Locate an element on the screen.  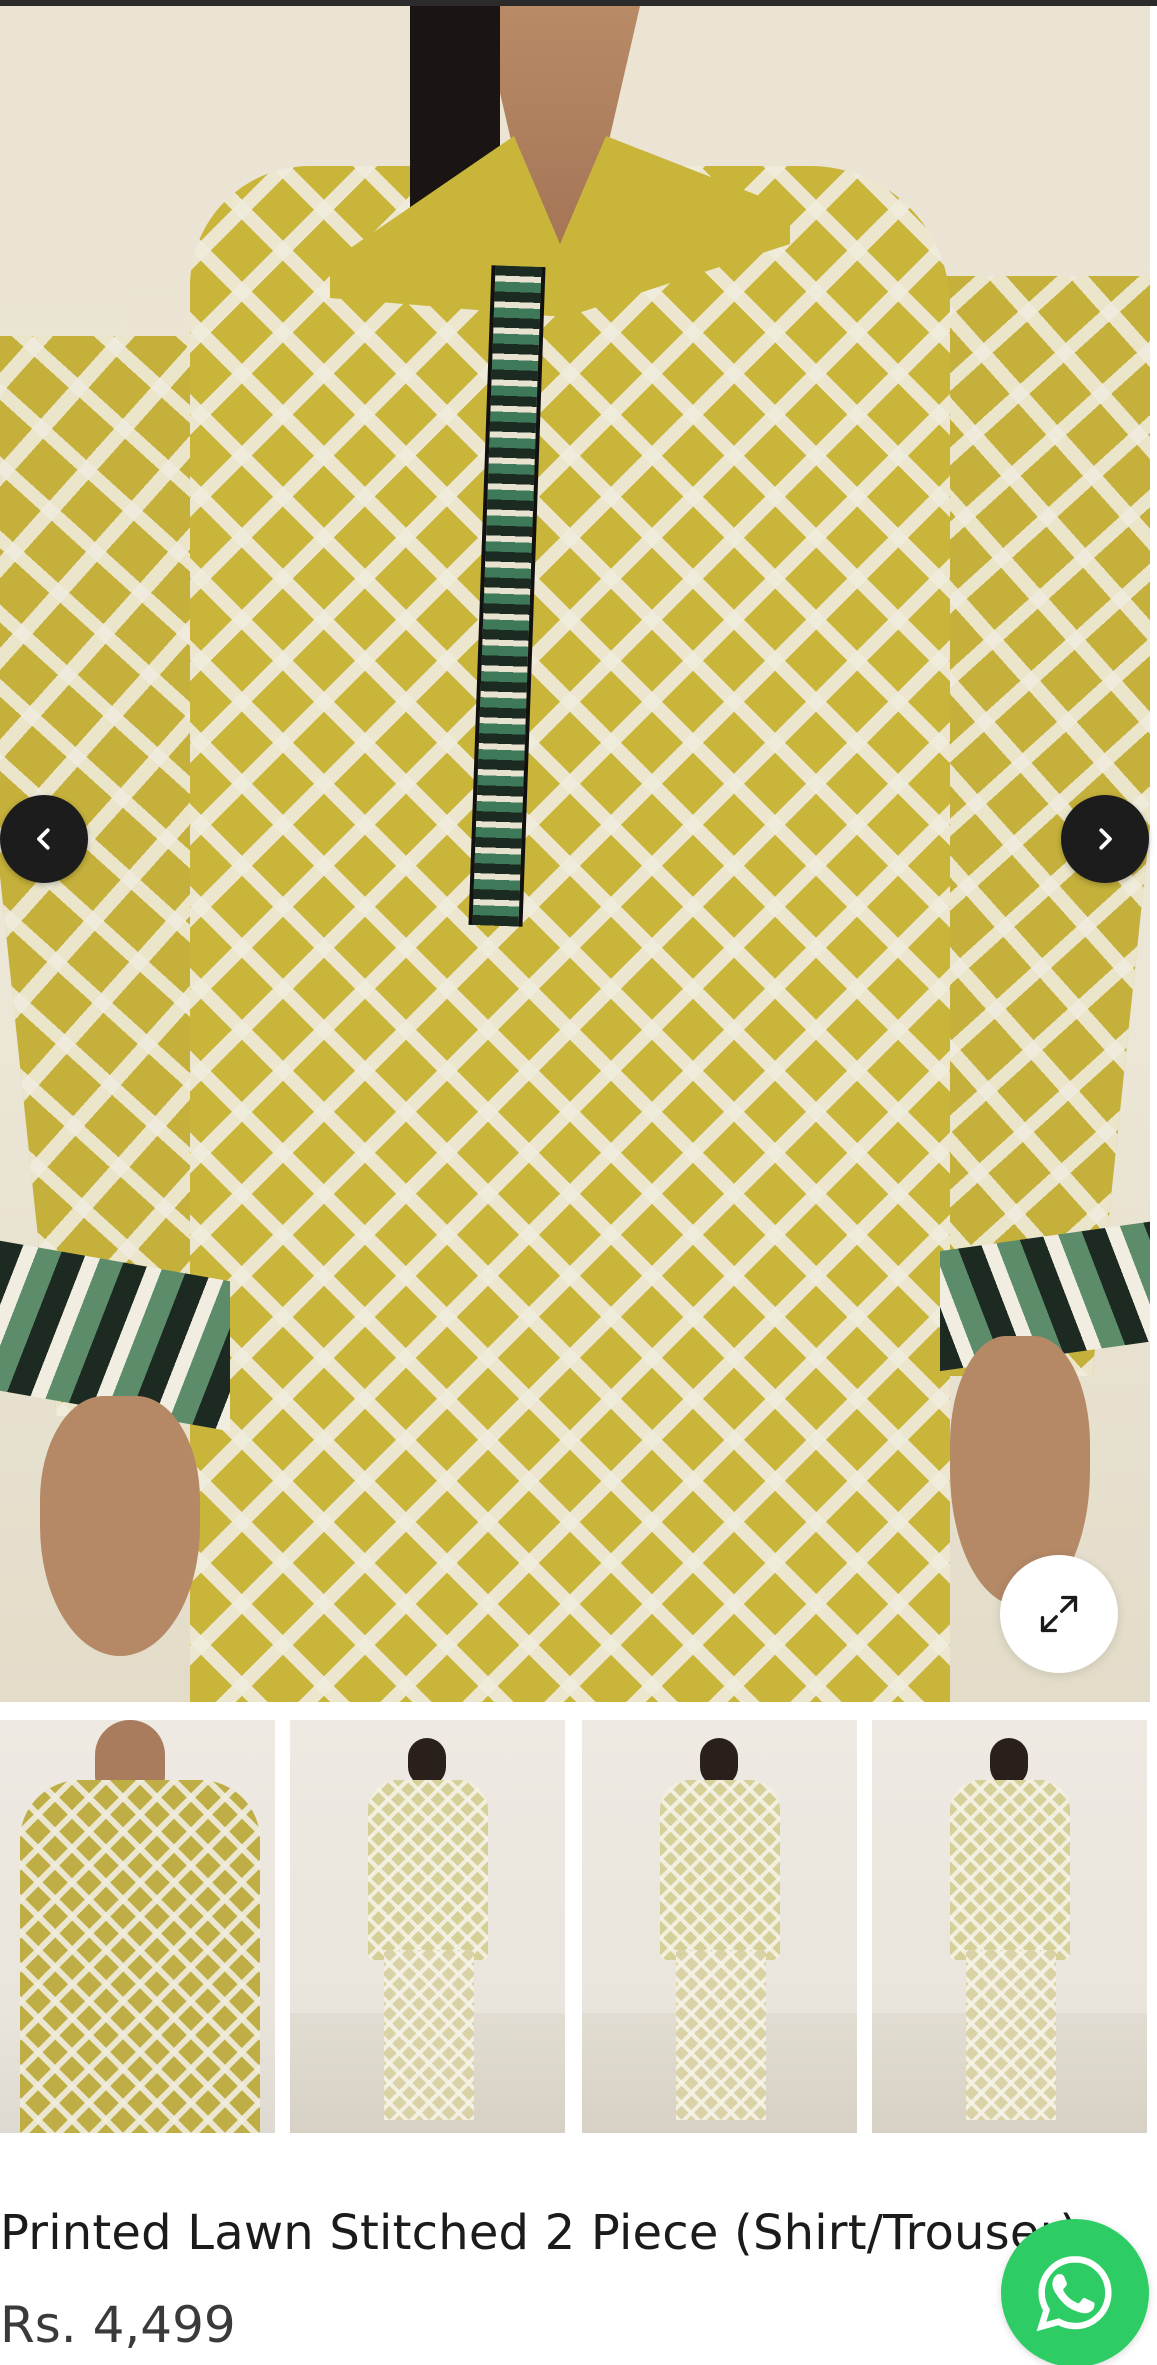
thumbnail-garment is located at coordinates (140, 1956).